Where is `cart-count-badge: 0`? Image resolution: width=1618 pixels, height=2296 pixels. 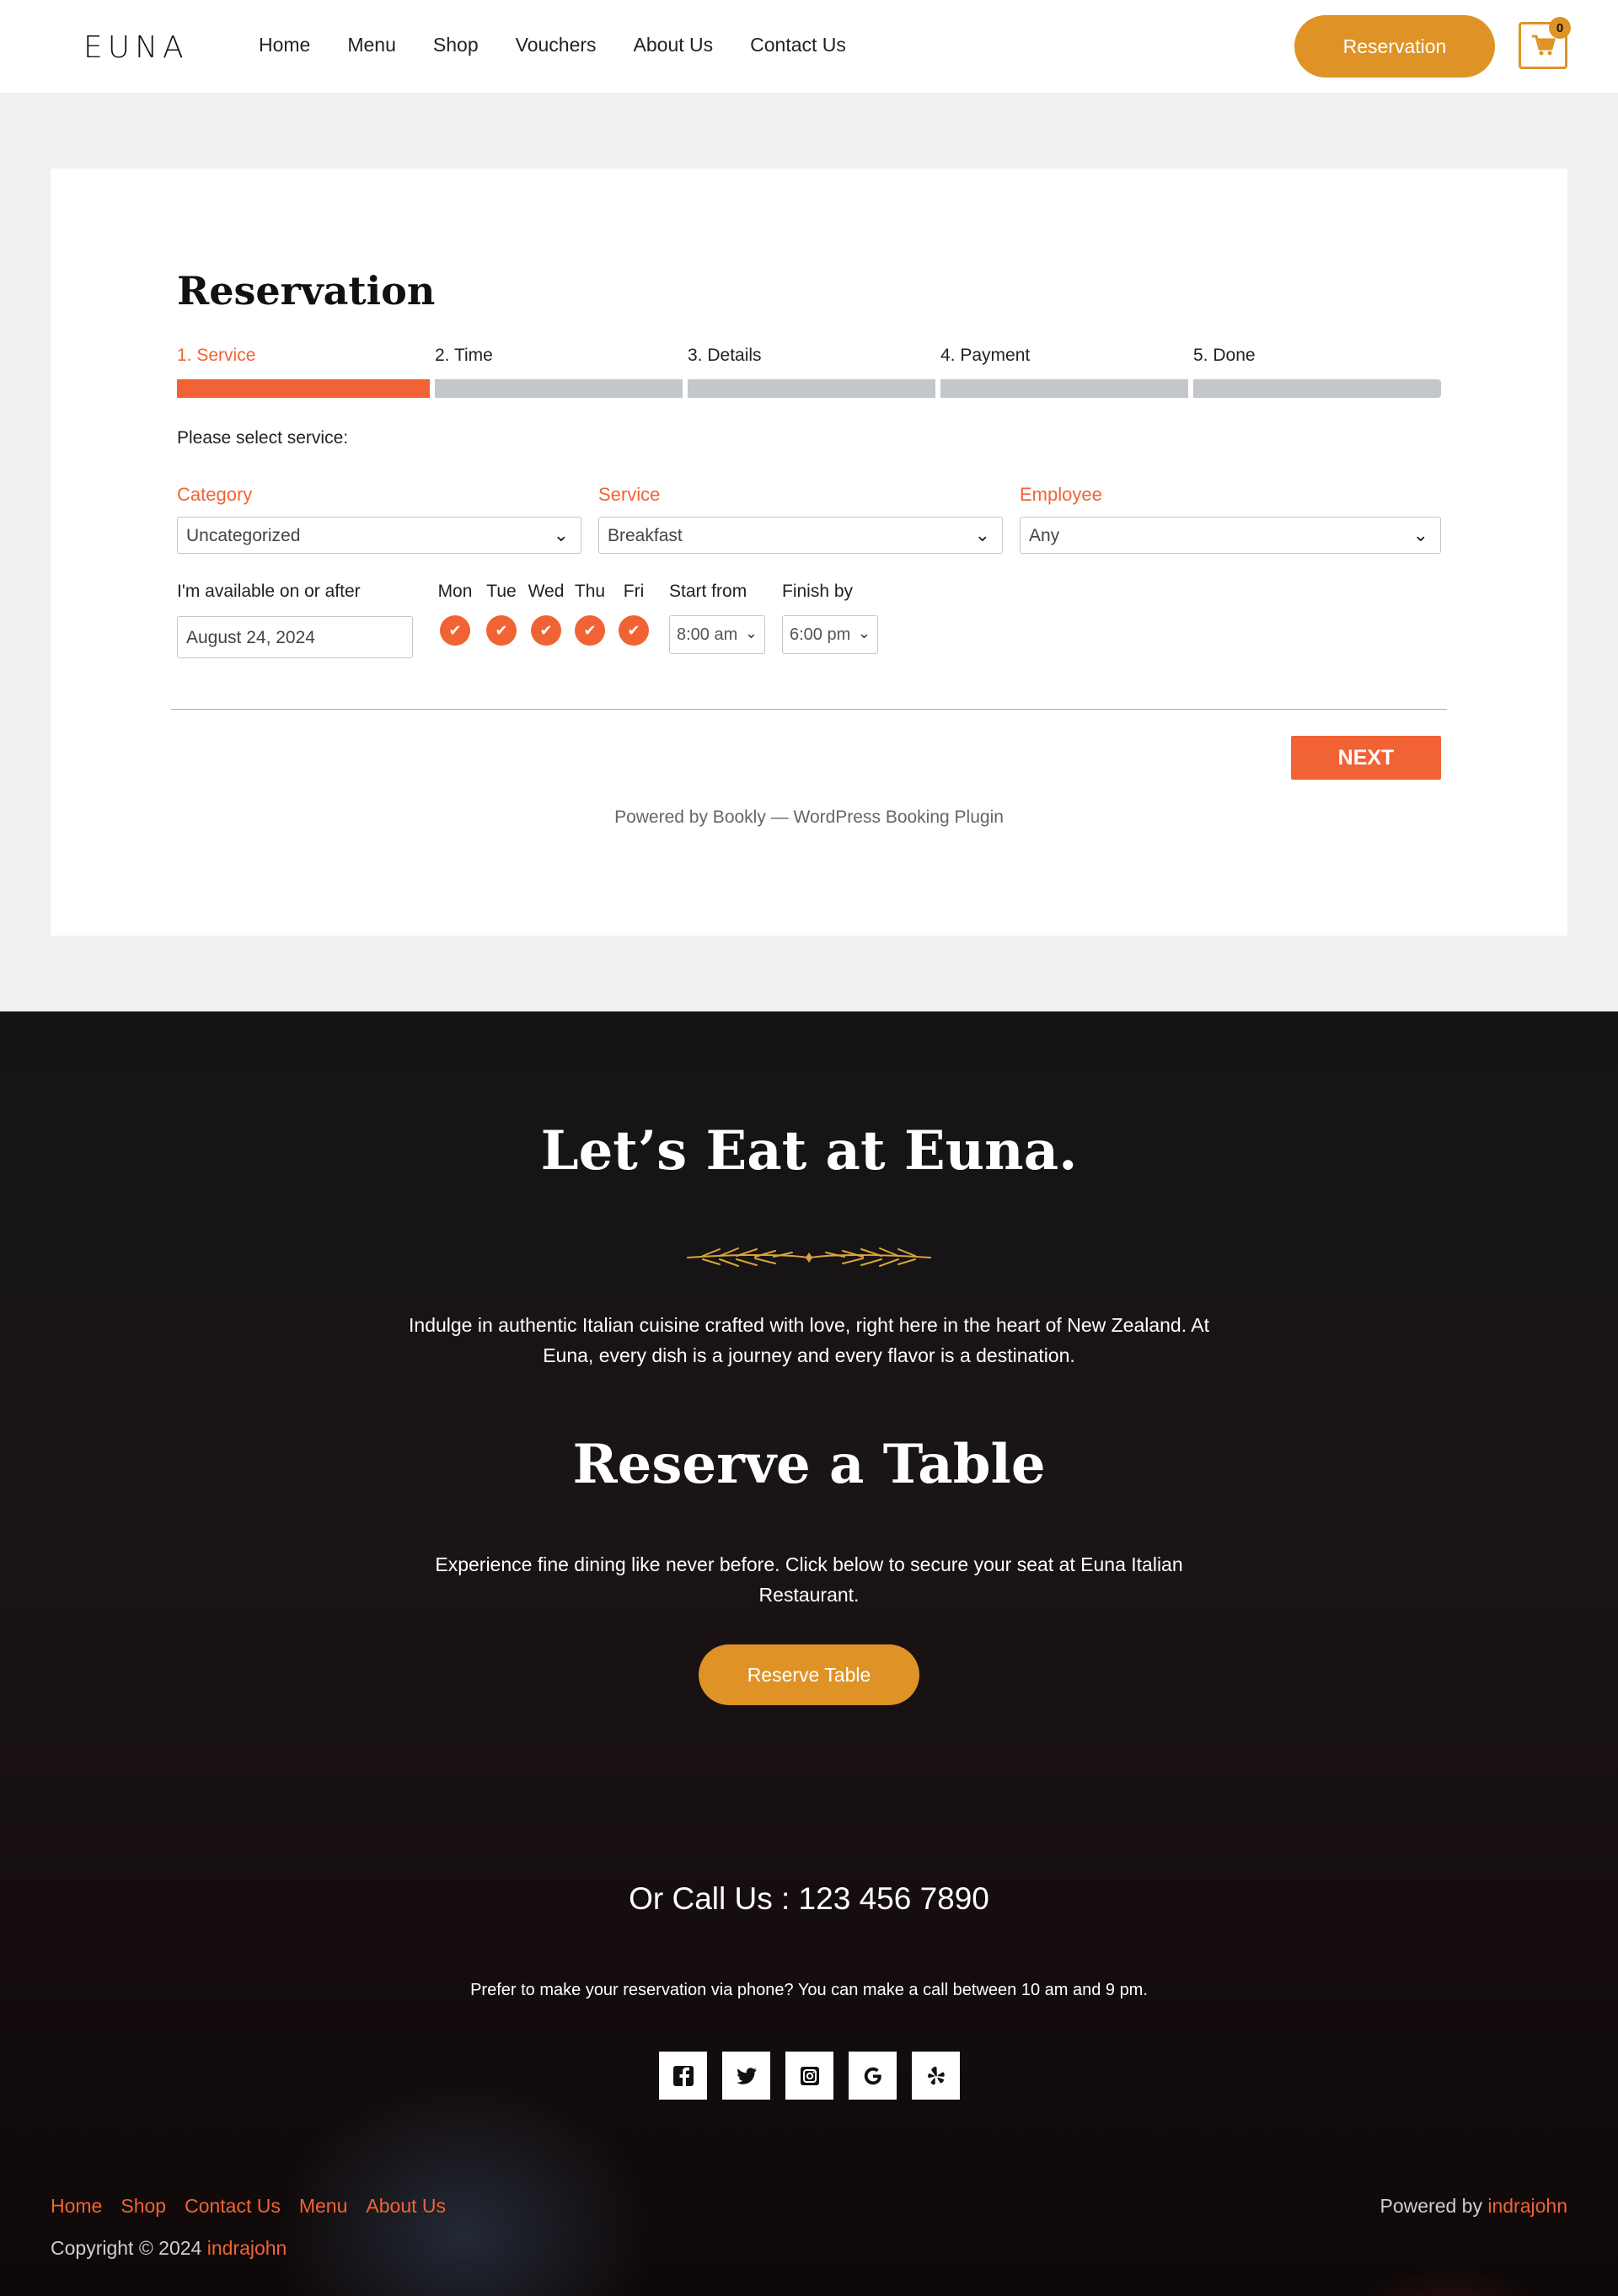 cart-count-badge: 0 is located at coordinates (1560, 28).